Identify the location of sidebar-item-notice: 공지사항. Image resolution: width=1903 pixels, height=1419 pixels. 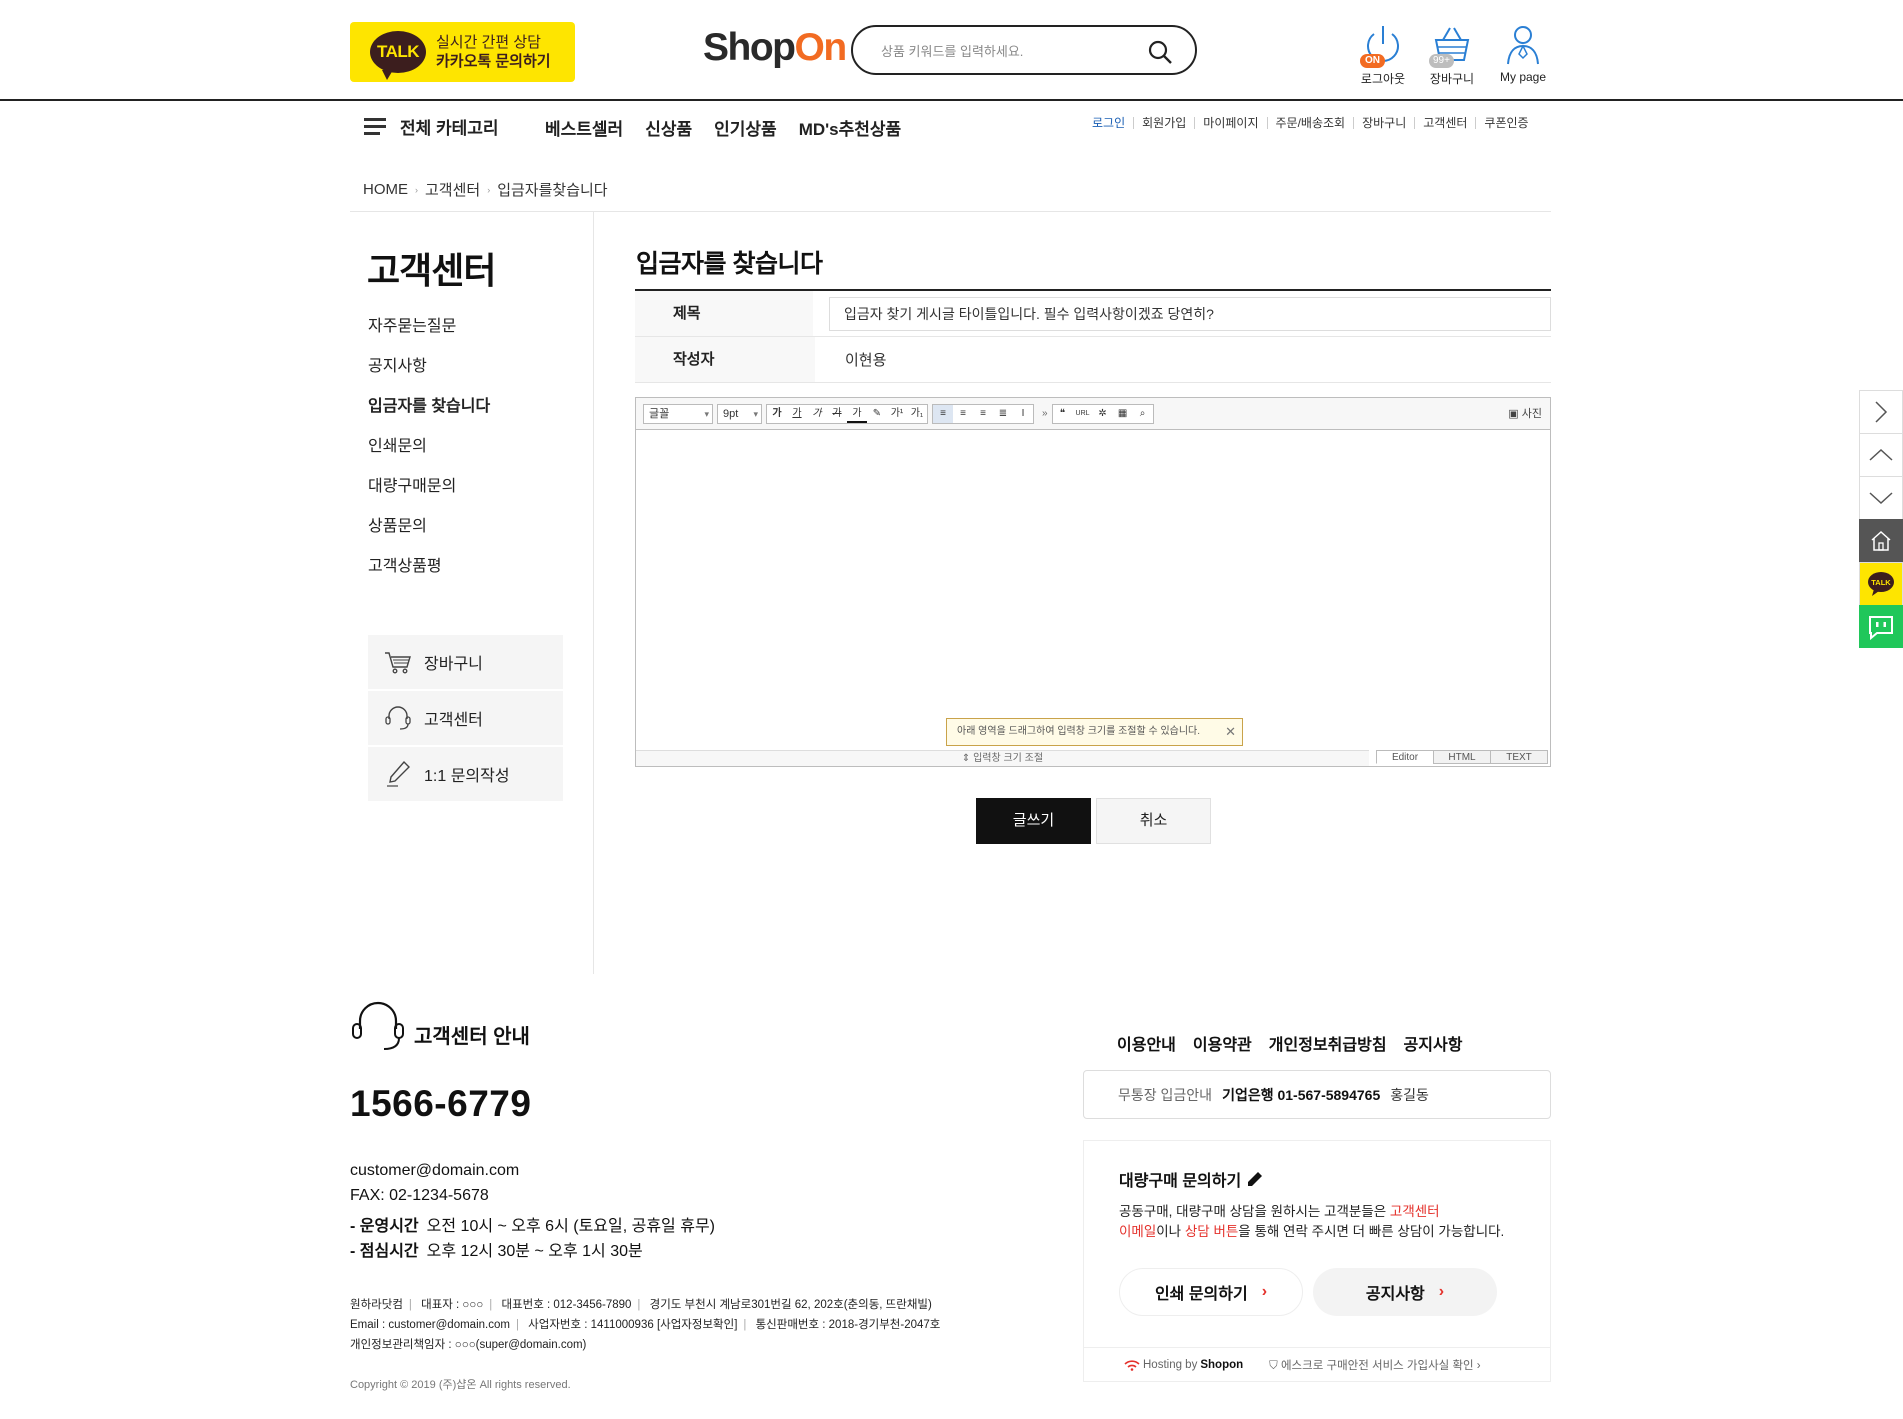
(429, 376).